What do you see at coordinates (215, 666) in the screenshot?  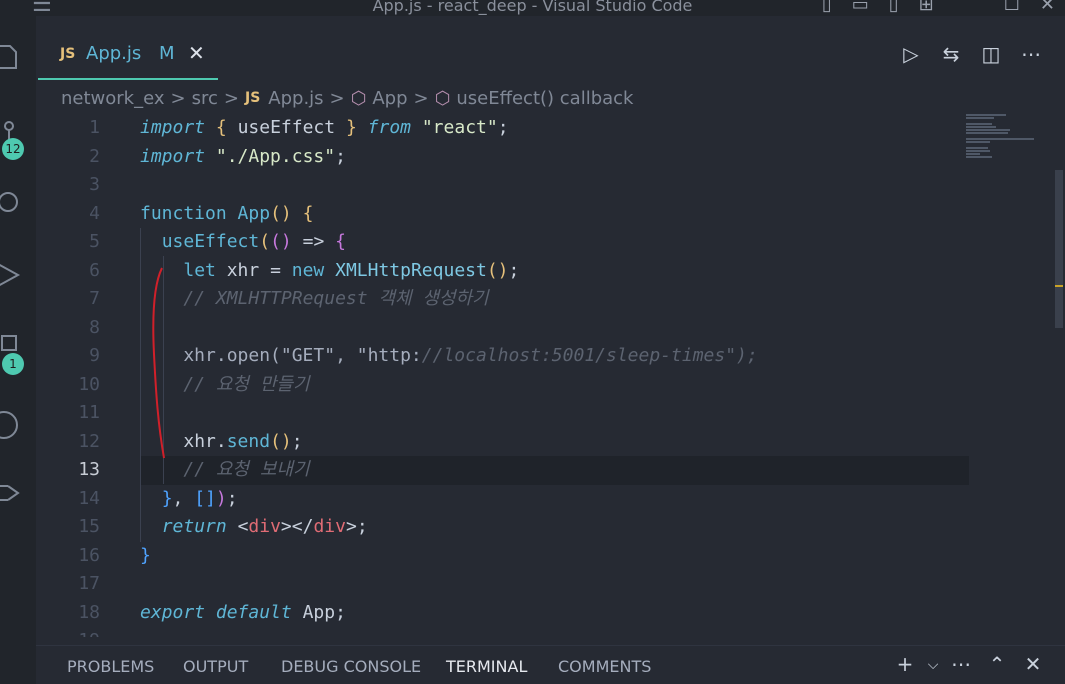 I see `tab-output: OUTPUT` at bounding box center [215, 666].